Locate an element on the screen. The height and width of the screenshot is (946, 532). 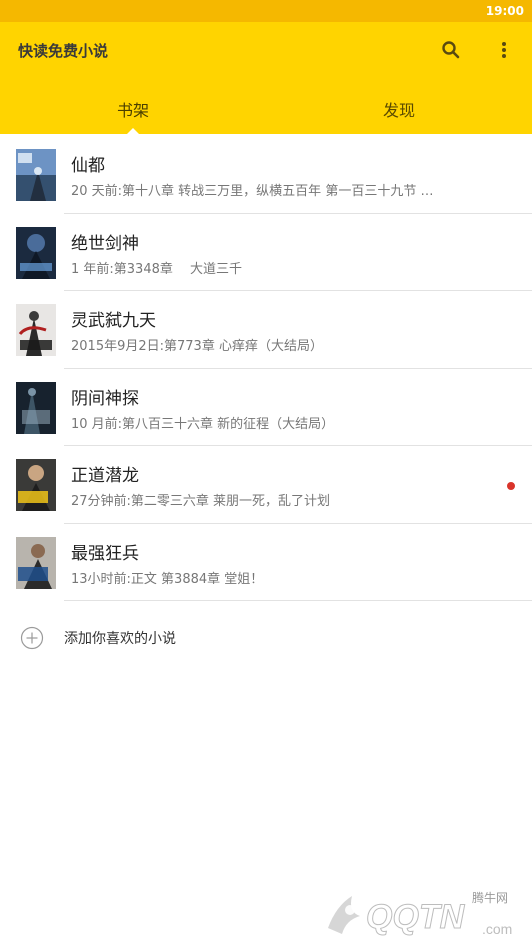
tab-discover: 发现 is located at coordinates (399, 109).